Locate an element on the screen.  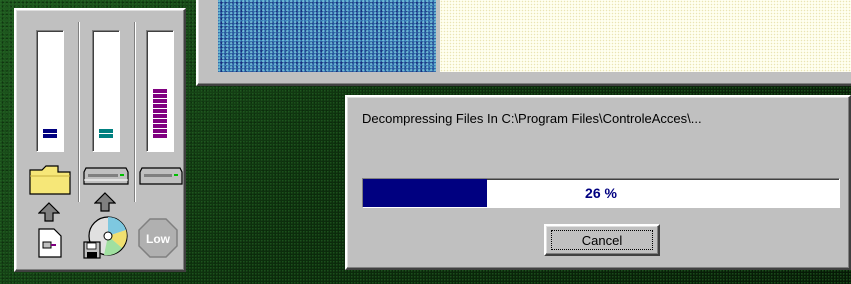
meter-cpu is located at coordinates (160, 91).